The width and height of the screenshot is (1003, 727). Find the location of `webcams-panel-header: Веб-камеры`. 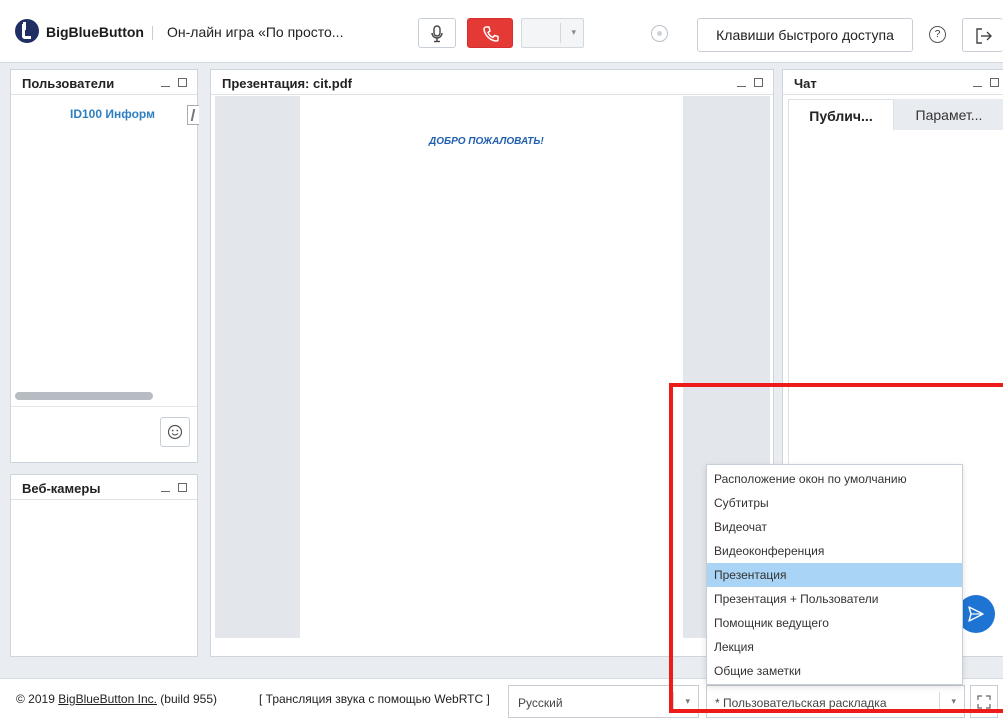

webcams-panel-header: Веб-камеры is located at coordinates (104, 487).